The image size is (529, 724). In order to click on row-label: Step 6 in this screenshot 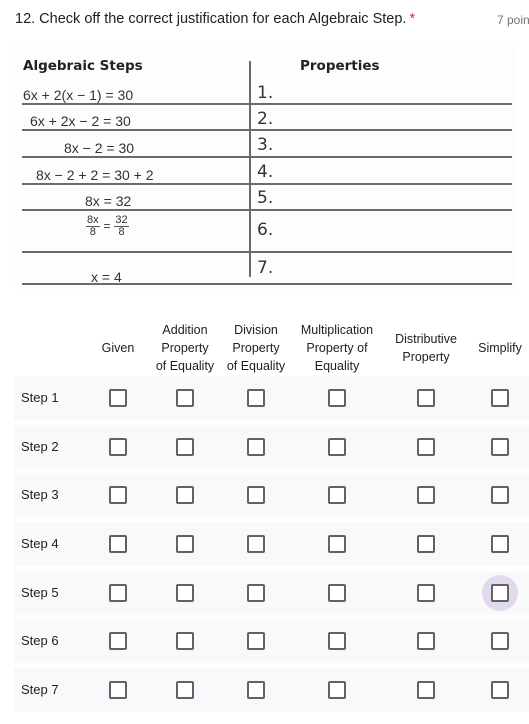, I will do `click(40, 640)`.